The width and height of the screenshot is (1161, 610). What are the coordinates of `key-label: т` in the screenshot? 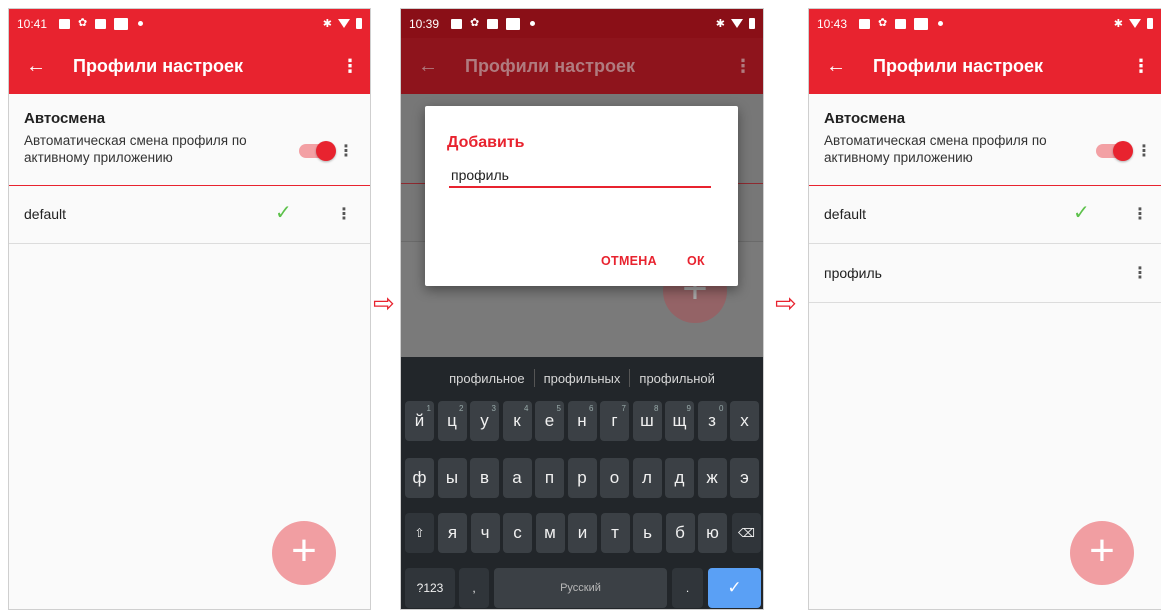 It's located at (615, 532).